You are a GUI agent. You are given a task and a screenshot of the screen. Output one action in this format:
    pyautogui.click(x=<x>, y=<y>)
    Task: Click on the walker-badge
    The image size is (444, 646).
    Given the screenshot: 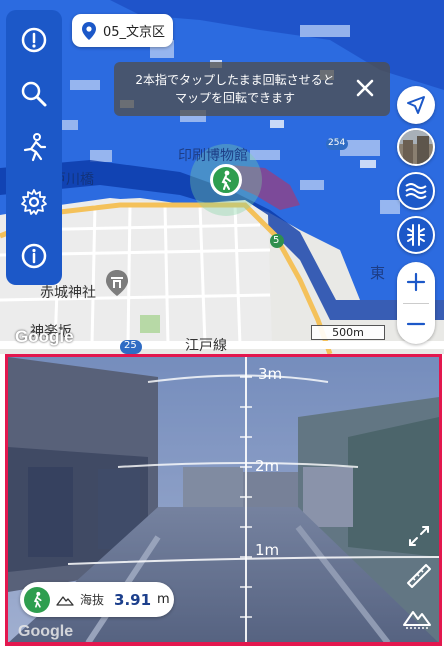 What is the action you would take?
    pyautogui.click(x=37, y=599)
    